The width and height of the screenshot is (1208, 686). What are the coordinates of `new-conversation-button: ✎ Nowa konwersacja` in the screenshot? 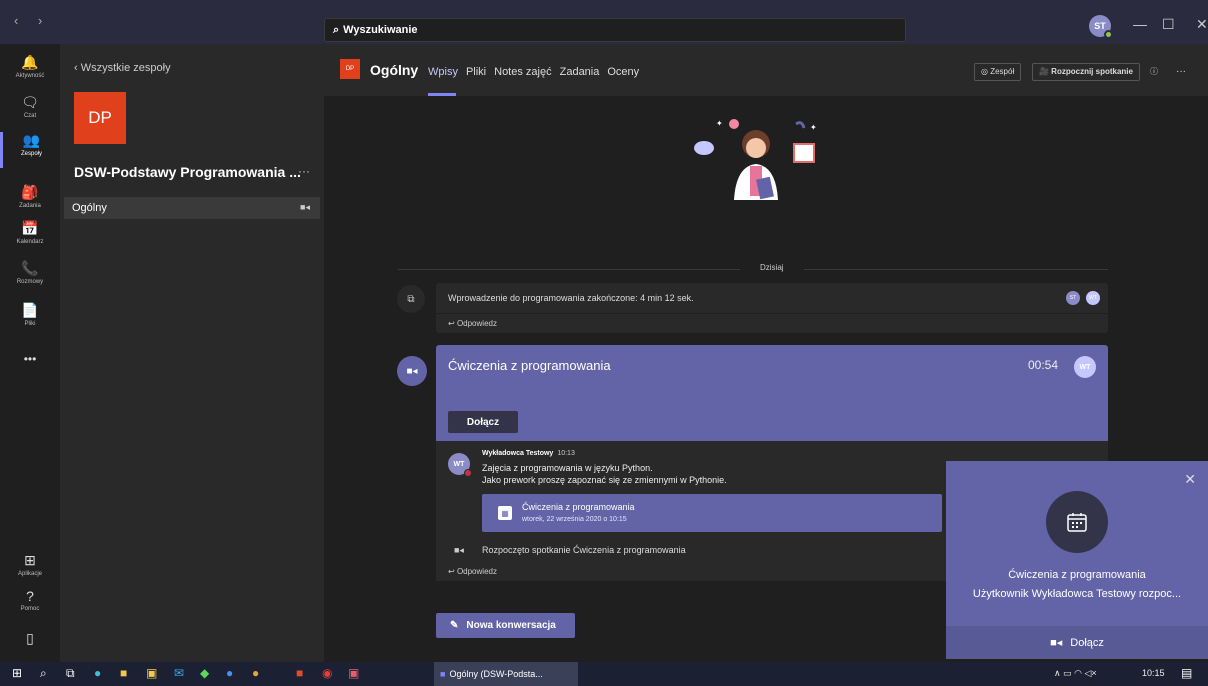 It's located at (505, 625).